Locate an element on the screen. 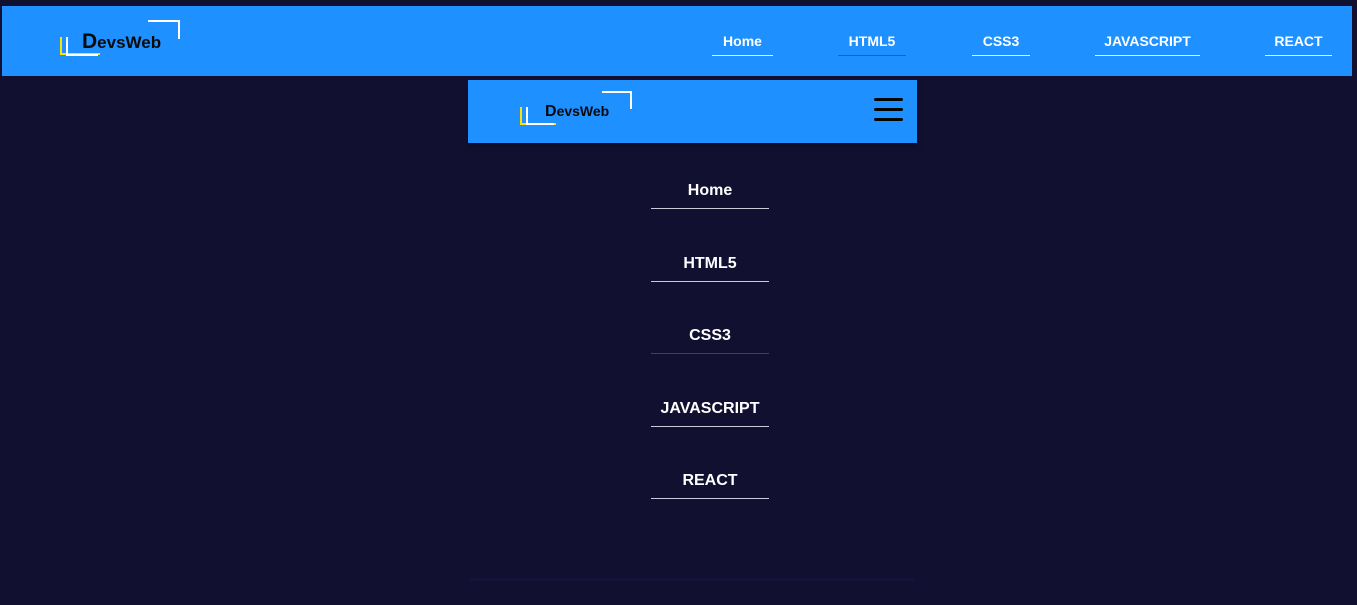  mobile-header: DevsWeb is located at coordinates (692, 111).